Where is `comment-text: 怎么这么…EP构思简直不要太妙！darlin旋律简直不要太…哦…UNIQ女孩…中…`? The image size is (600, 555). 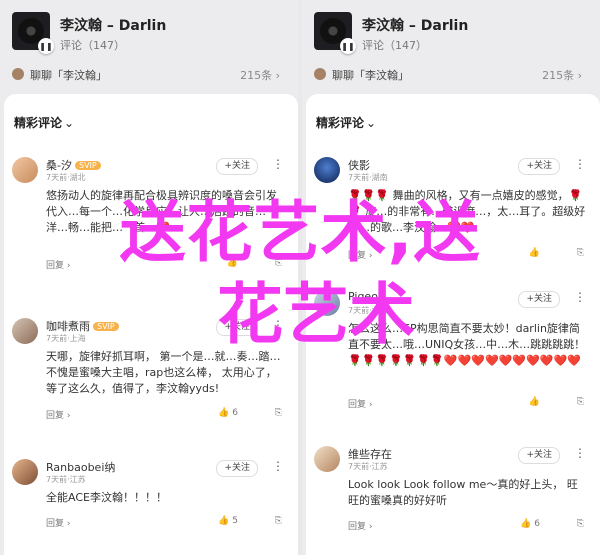
comment-text: 怎么这么…EP构思简直不要太妙！darlin旋律简直不要太…哦…UNIQ女孩…中… is located at coordinates (467, 344).